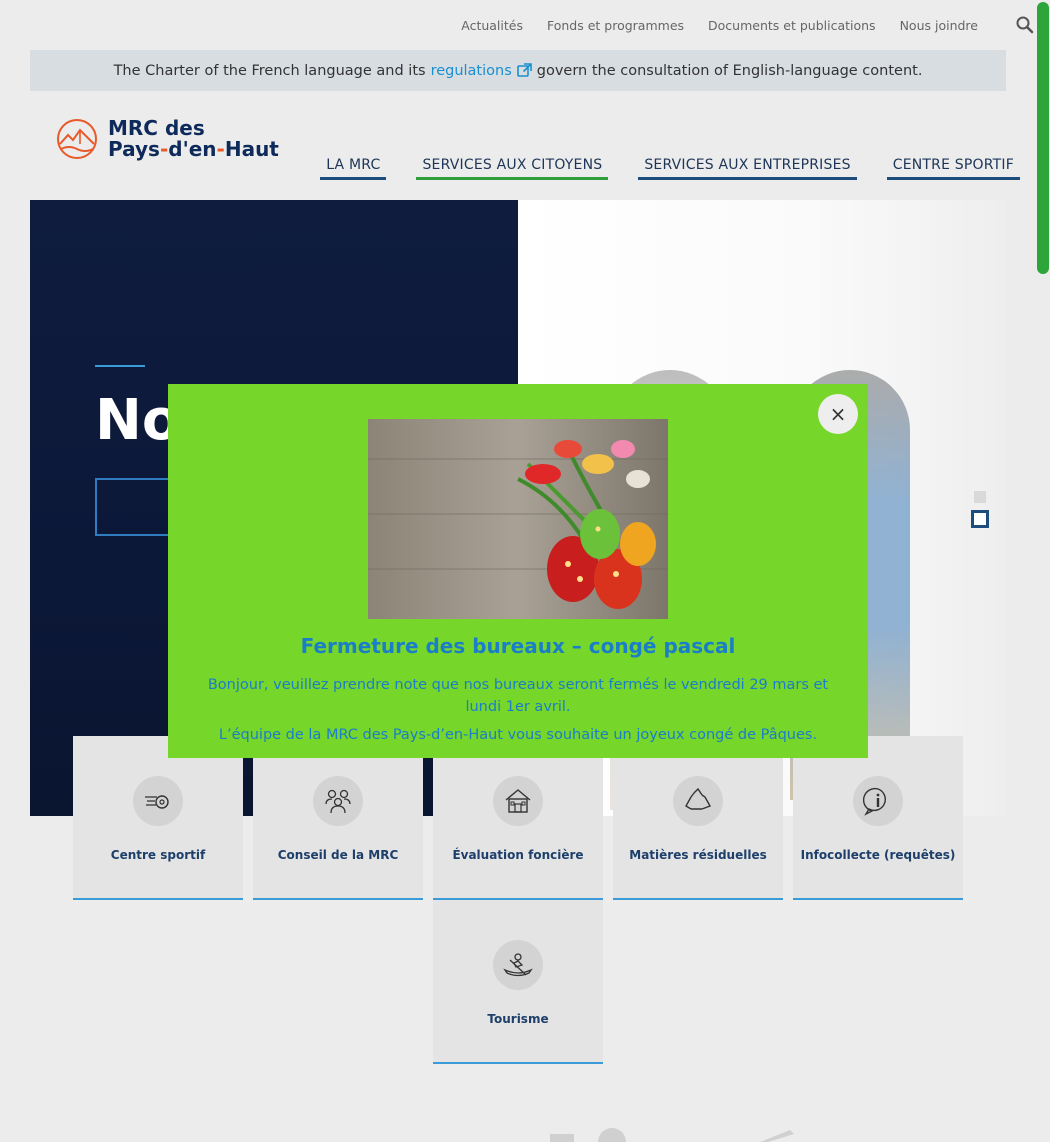 The height and width of the screenshot is (1142, 1050). I want to click on tile-label: Centre sportif, so click(158, 855).